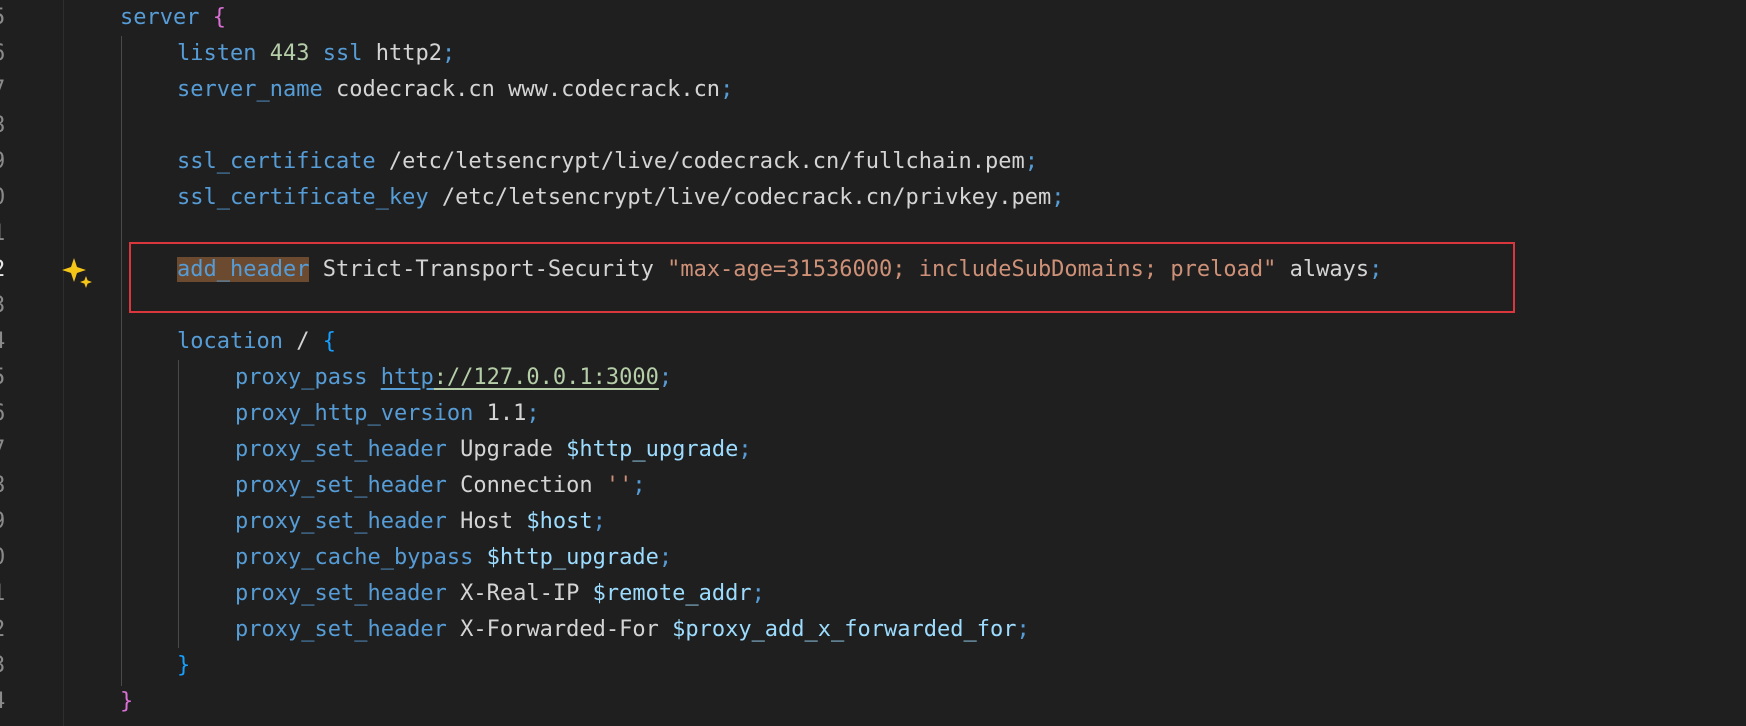 The height and width of the screenshot is (726, 1746). Describe the element at coordinates (873, 666) in the screenshot. I see `code-line: 3}` at that location.